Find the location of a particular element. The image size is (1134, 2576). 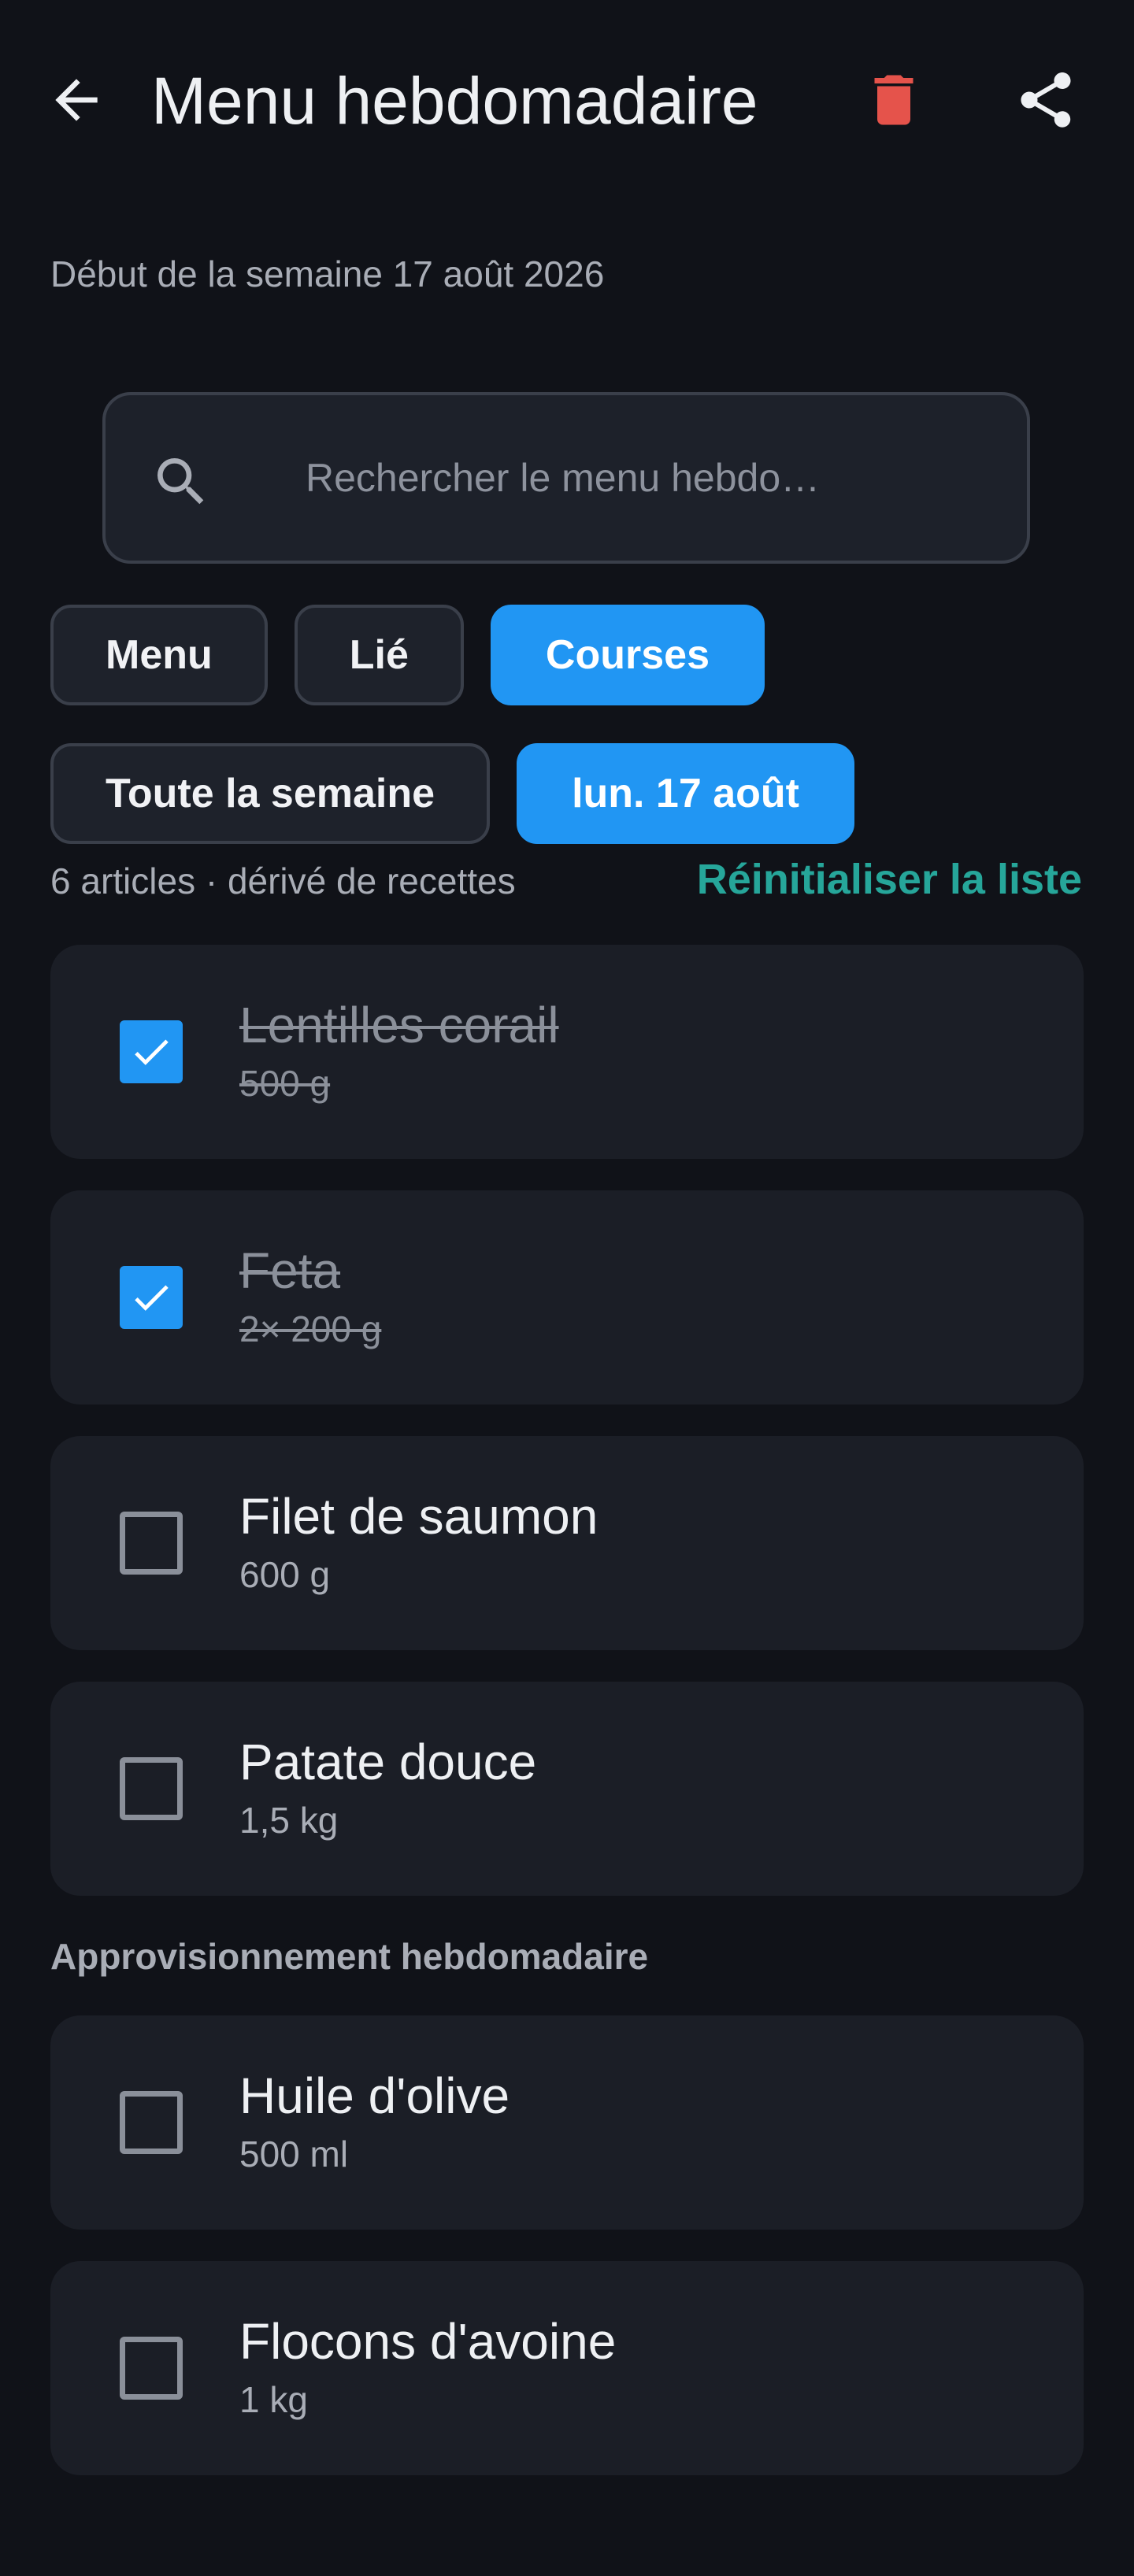

item-name: Lentilles corail is located at coordinates (399, 1025).